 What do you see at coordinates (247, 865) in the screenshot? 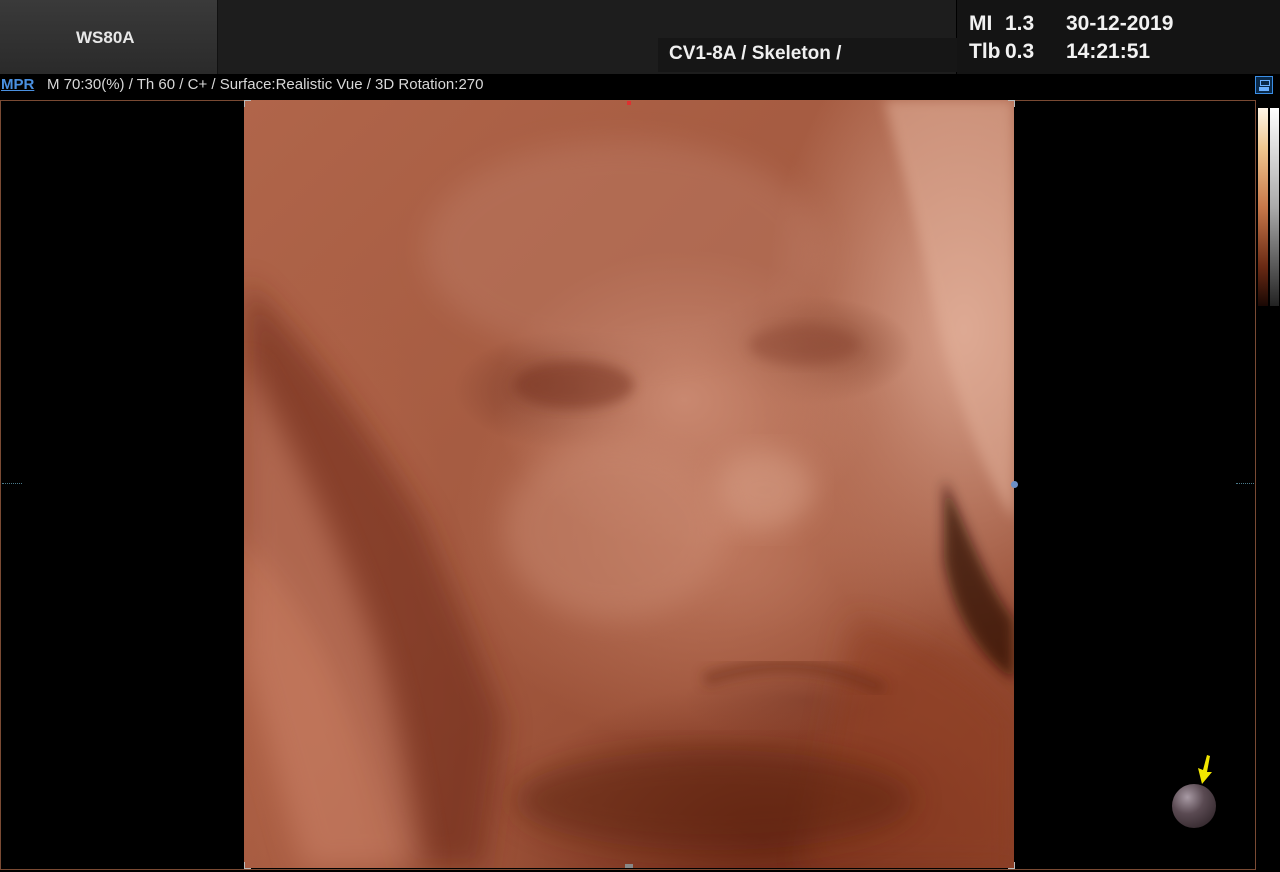
I see `roi-corner-bl` at bounding box center [247, 865].